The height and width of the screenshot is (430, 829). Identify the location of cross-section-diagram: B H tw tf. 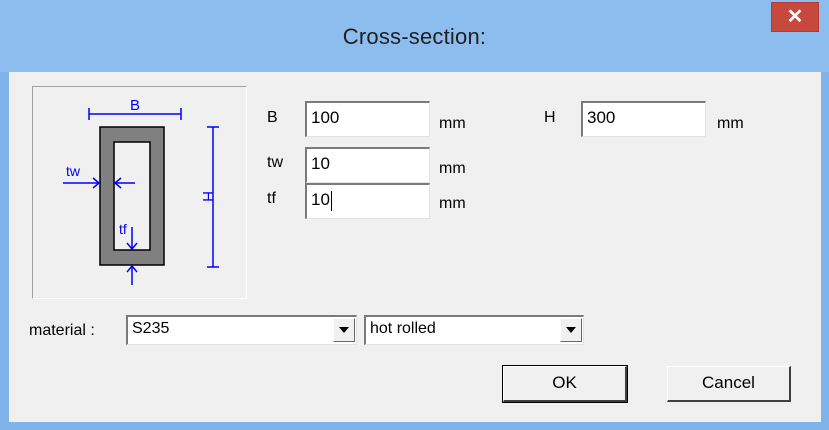
(139, 192).